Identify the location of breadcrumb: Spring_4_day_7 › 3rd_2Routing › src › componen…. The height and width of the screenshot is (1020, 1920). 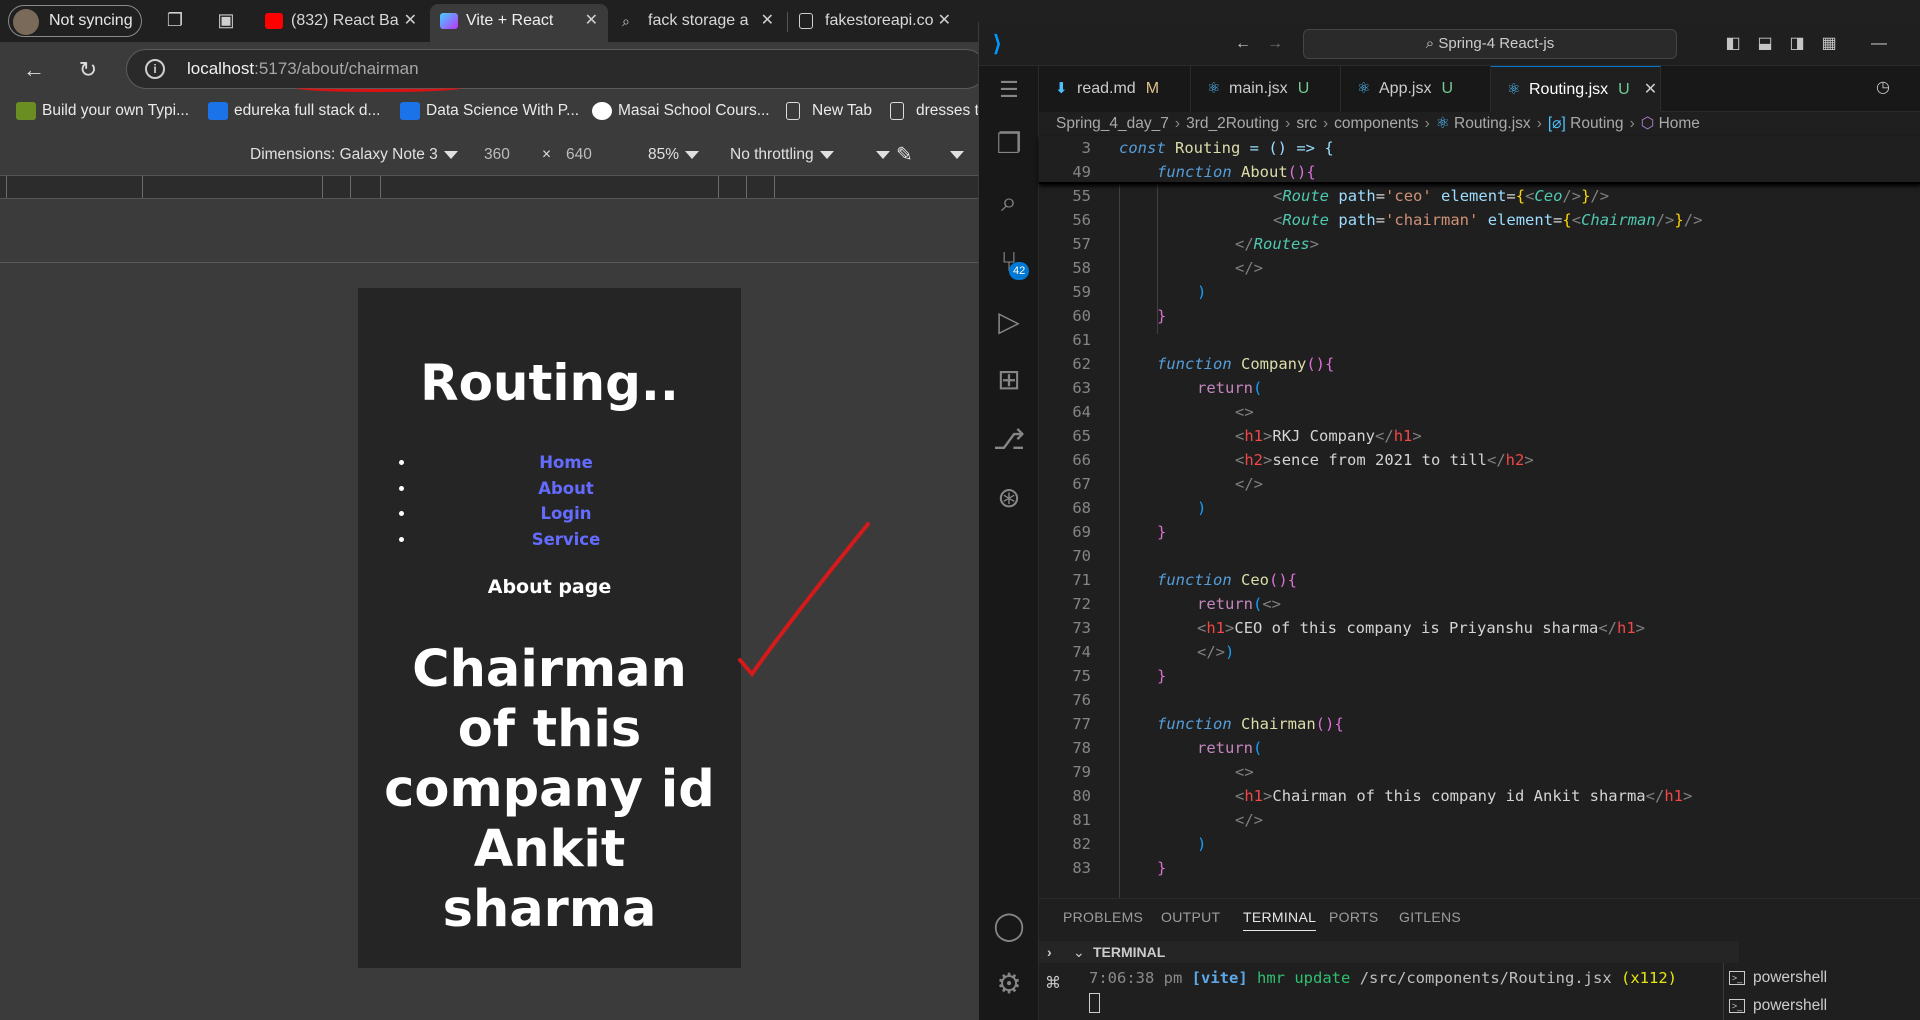
(1479, 124).